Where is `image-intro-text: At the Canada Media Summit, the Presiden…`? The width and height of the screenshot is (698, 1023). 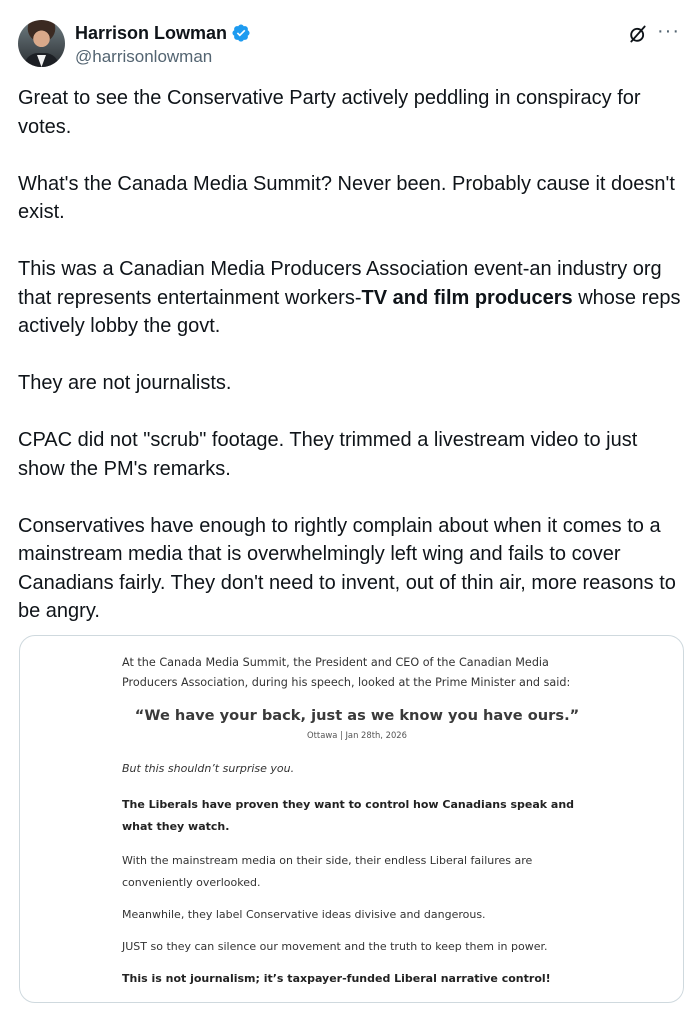
image-intro-text: At the Canada Media Summit, the Presiden… is located at coordinates (346, 672).